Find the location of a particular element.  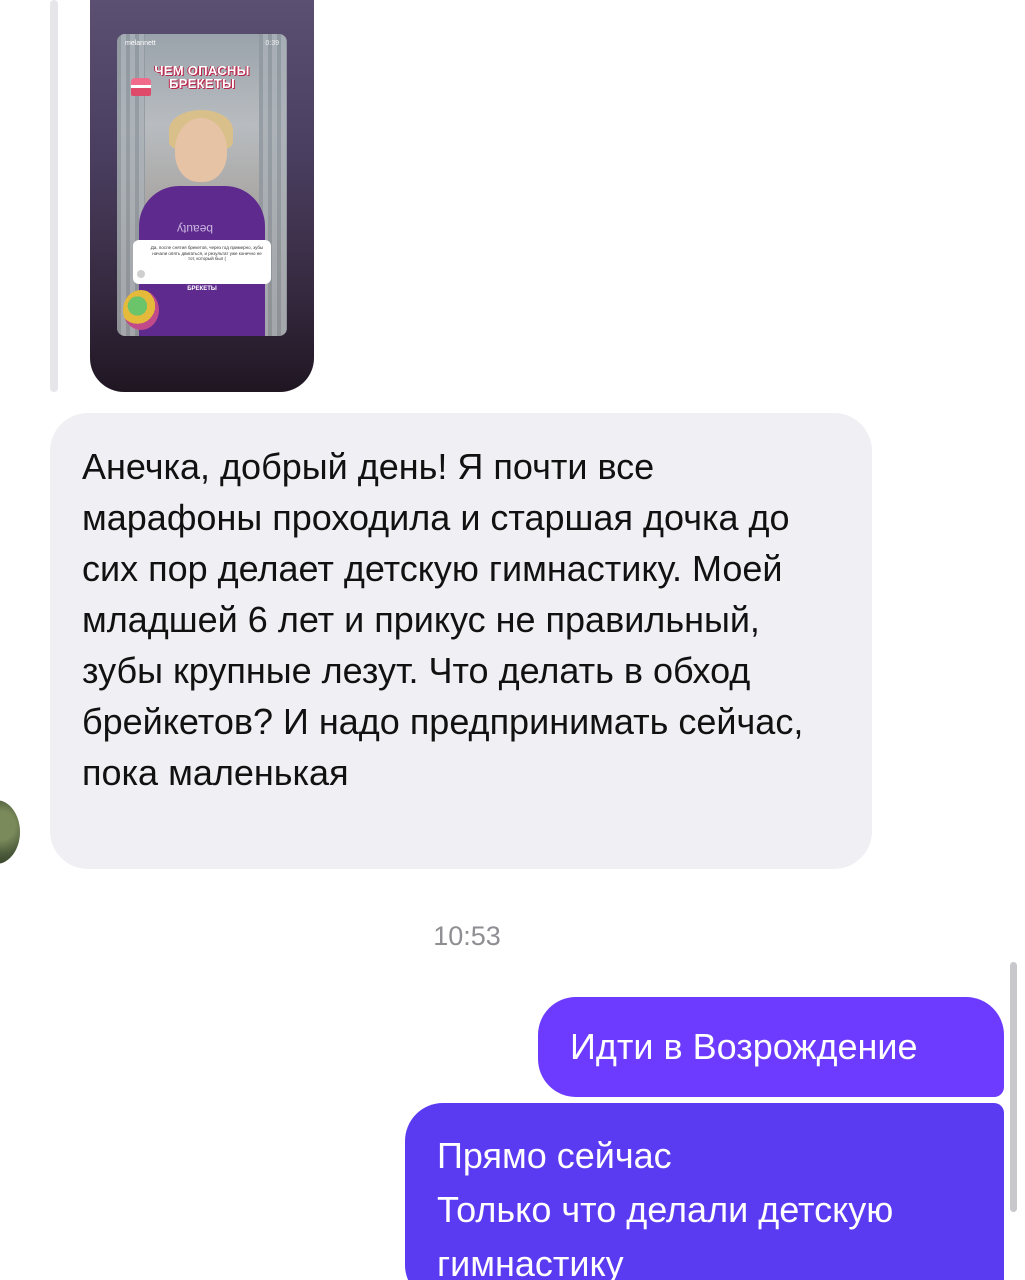

story-title-line2: БРЕКЕТЫ is located at coordinates (202, 83).